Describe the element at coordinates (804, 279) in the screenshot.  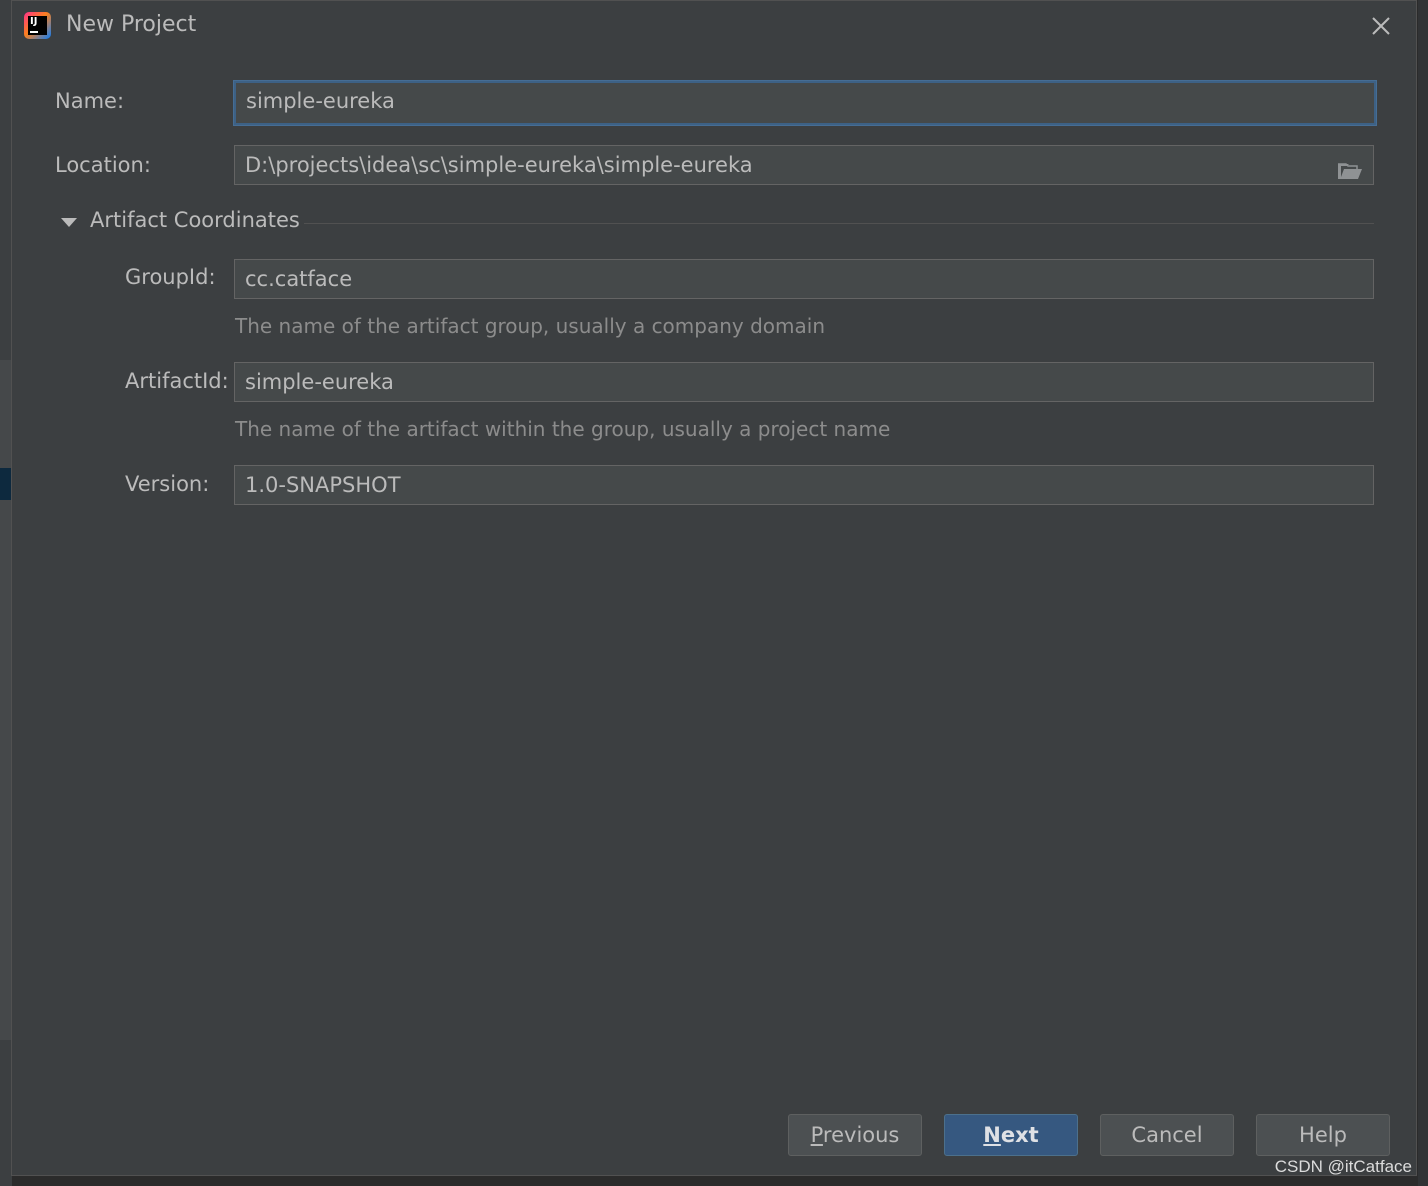
I see `groupid-input: cc.catface` at that location.